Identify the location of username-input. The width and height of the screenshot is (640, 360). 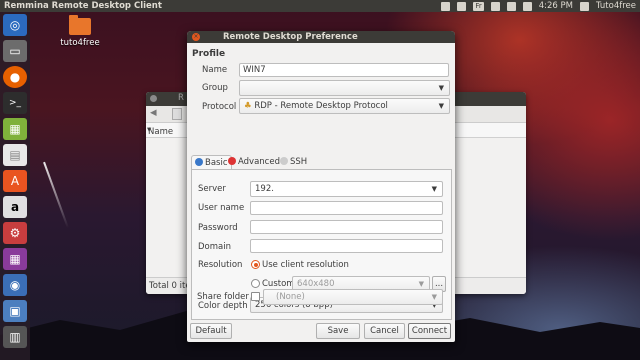
(346, 208).